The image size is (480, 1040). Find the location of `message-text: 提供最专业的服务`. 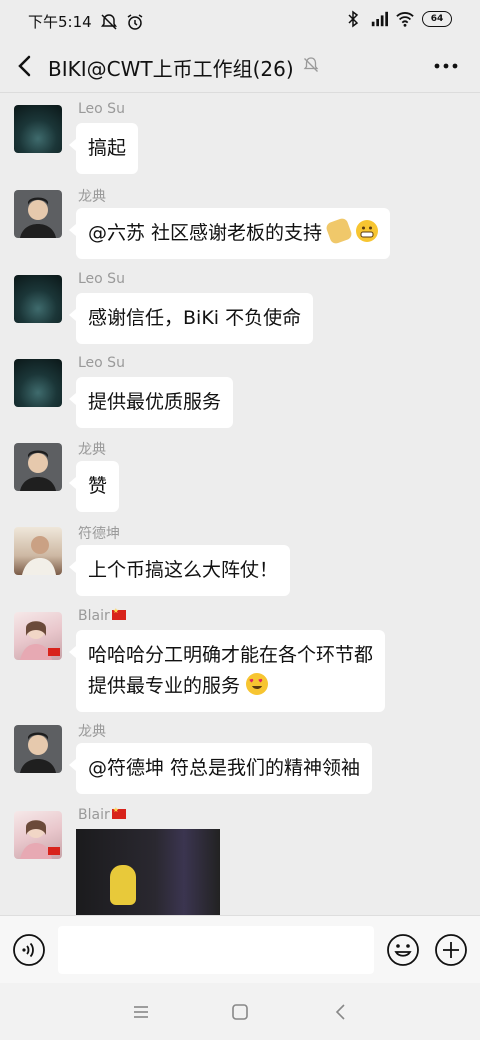

message-text: 提供最专业的服务 is located at coordinates (164, 686).